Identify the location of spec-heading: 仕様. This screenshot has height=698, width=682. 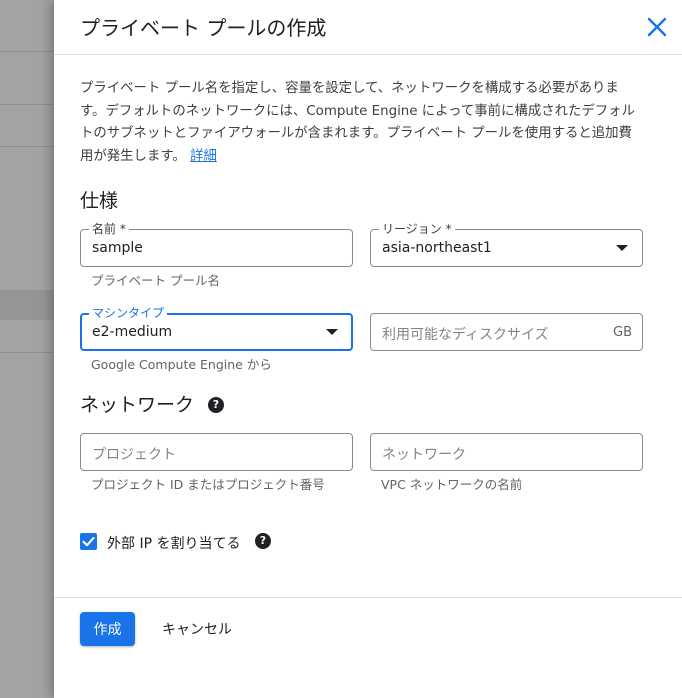
(99, 201).